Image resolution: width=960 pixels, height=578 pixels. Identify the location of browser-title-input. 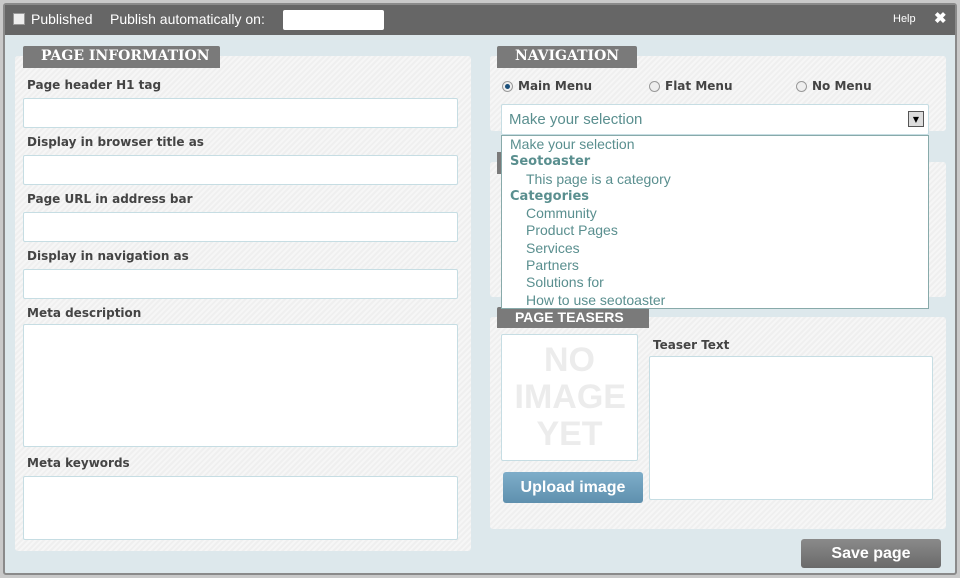
(240, 170).